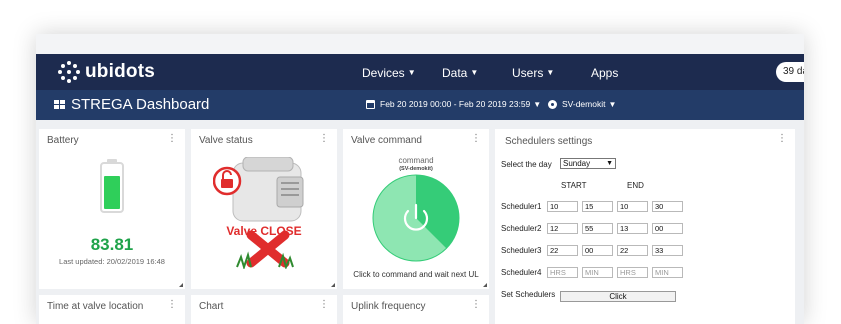  Describe the element at coordinates (211, 306) in the screenshot. I see `widget-title: Chart` at that location.